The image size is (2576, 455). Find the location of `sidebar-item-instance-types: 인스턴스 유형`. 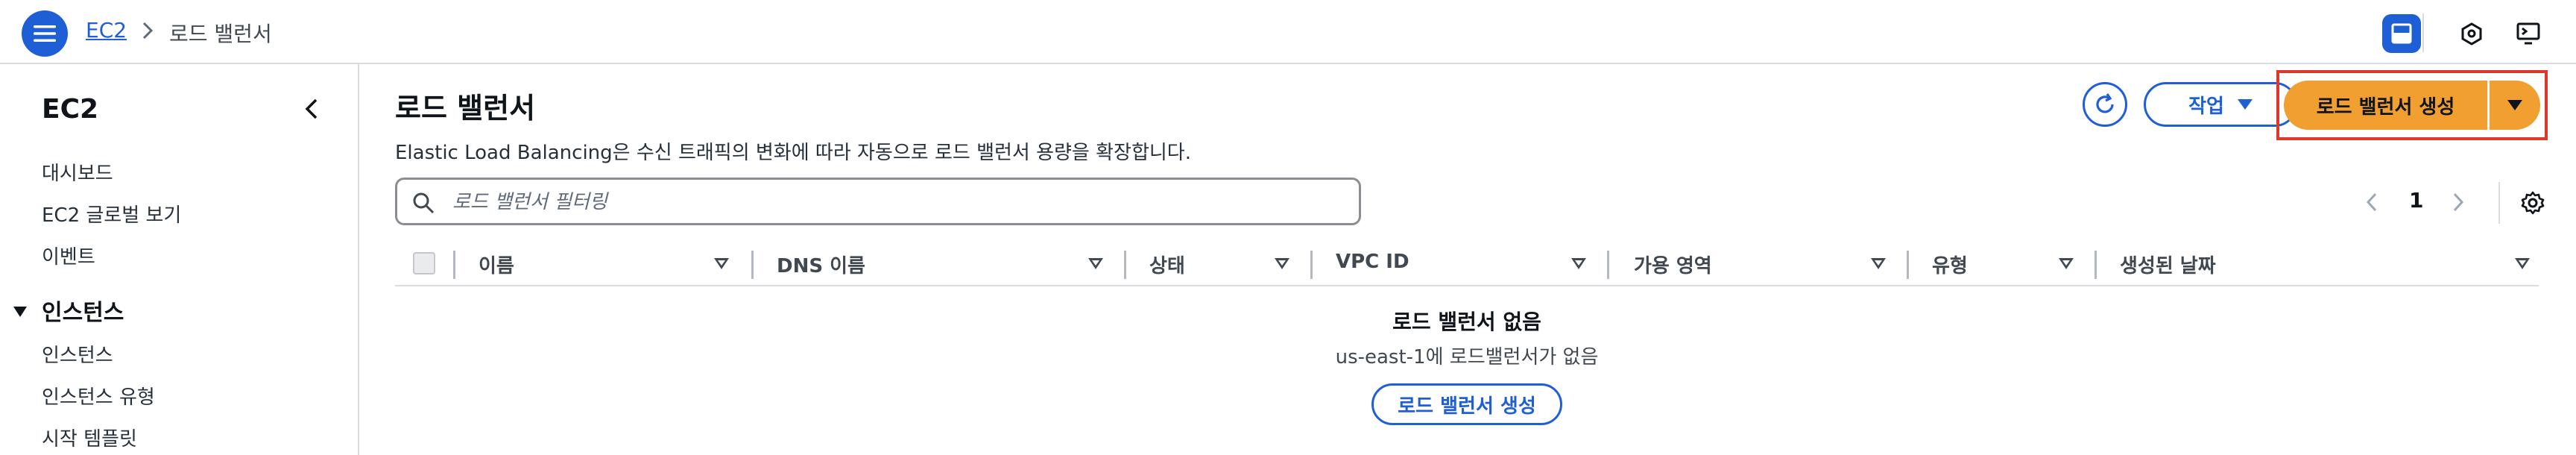

sidebar-item-instance-types: 인스턴스 유형 is located at coordinates (98, 396).